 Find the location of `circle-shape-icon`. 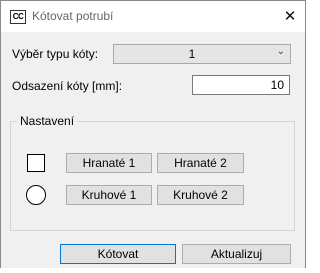

circle-shape-icon is located at coordinates (36, 195).